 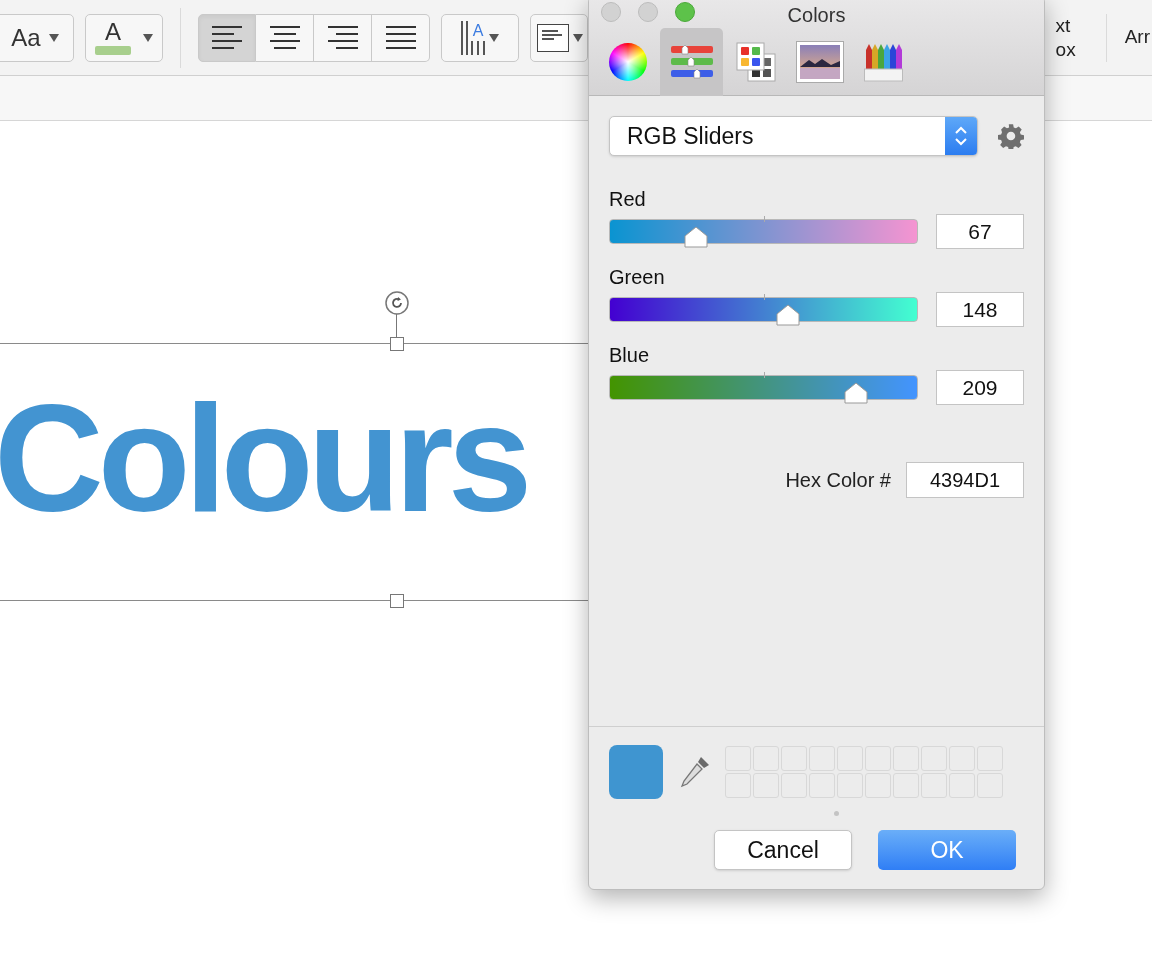 I want to click on slider-label: Blue, so click(x=630, y=355).